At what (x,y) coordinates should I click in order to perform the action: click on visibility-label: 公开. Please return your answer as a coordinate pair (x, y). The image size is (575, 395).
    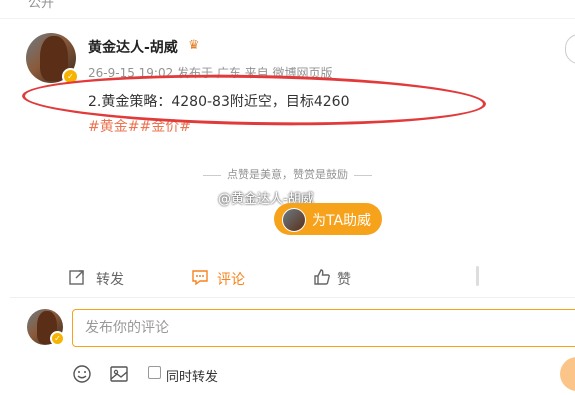
    Looking at the image, I should click on (41, 5).